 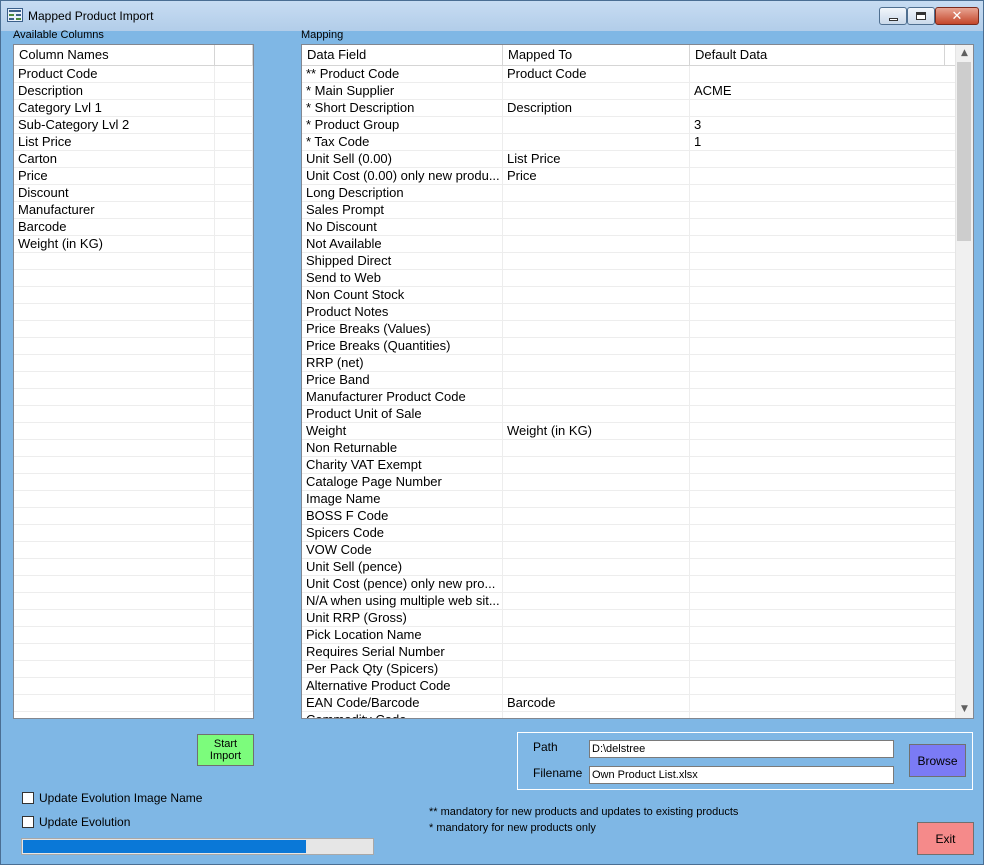 What do you see at coordinates (629, 669) in the screenshot?
I see `table-row: Per Pack Qty (Spicers)` at bounding box center [629, 669].